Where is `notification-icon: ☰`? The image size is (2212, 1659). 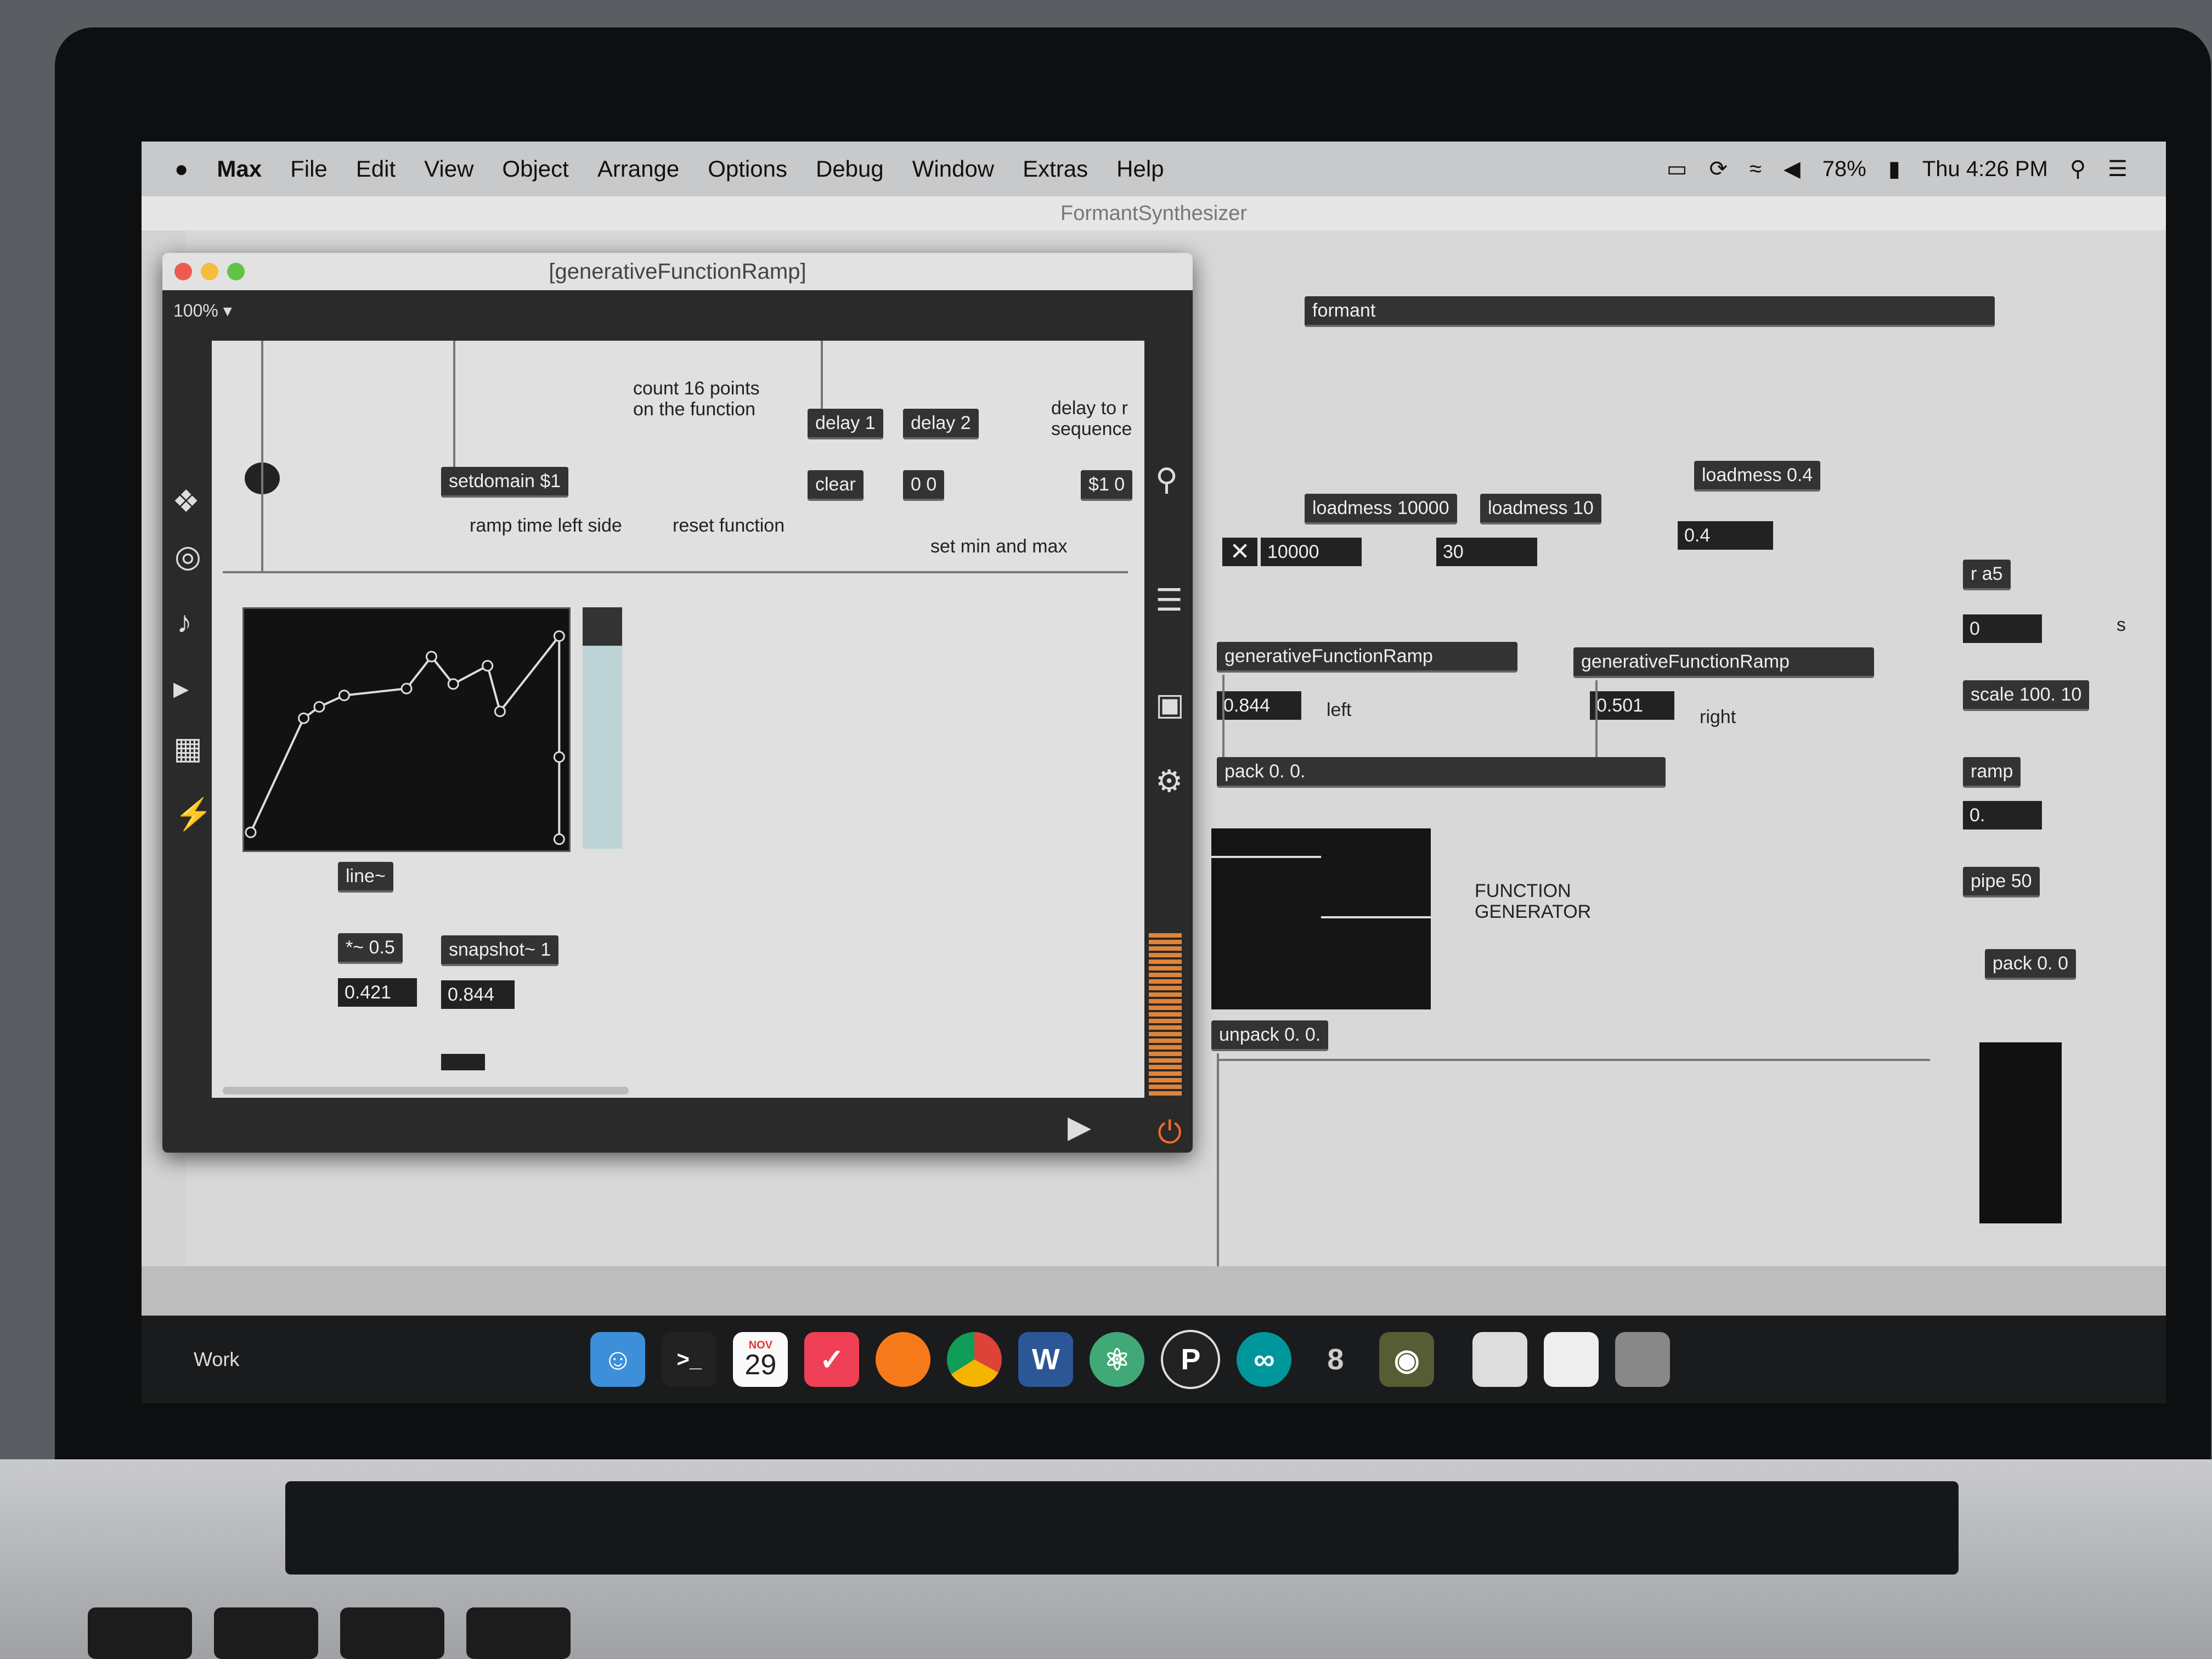 notification-icon: ☰ is located at coordinates (2118, 169).